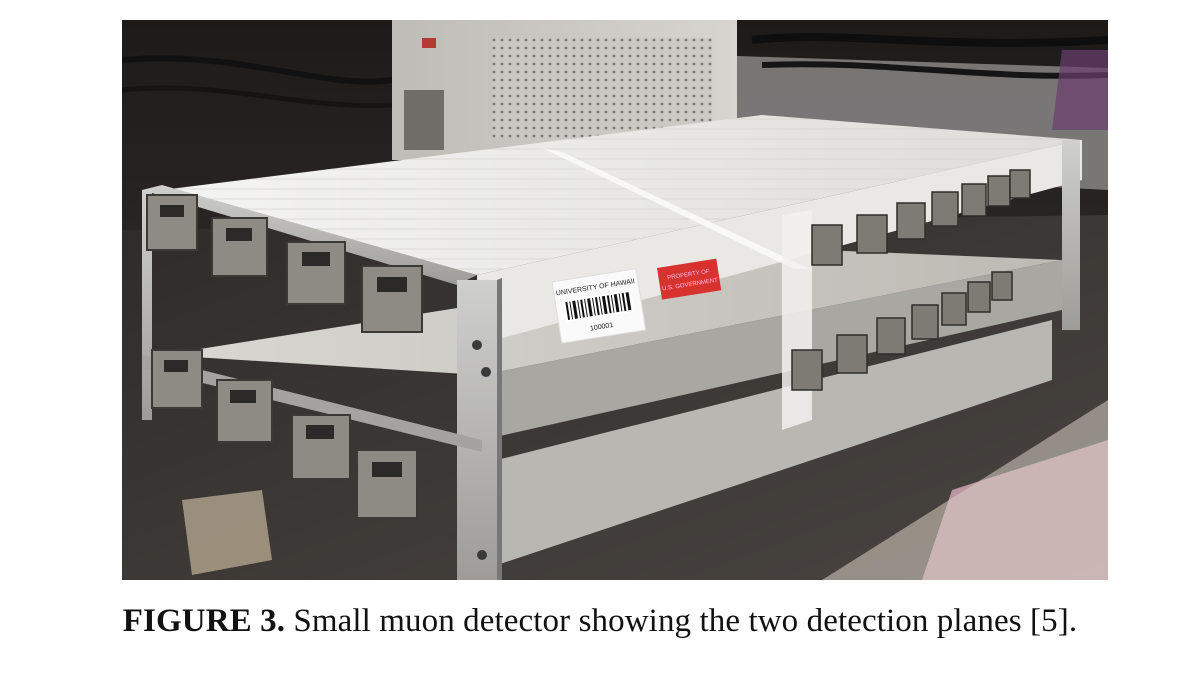 The width and height of the screenshot is (1200, 678). What do you see at coordinates (204, 621) in the screenshot?
I see `figure-label: FIGURE 3.` at bounding box center [204, 621].